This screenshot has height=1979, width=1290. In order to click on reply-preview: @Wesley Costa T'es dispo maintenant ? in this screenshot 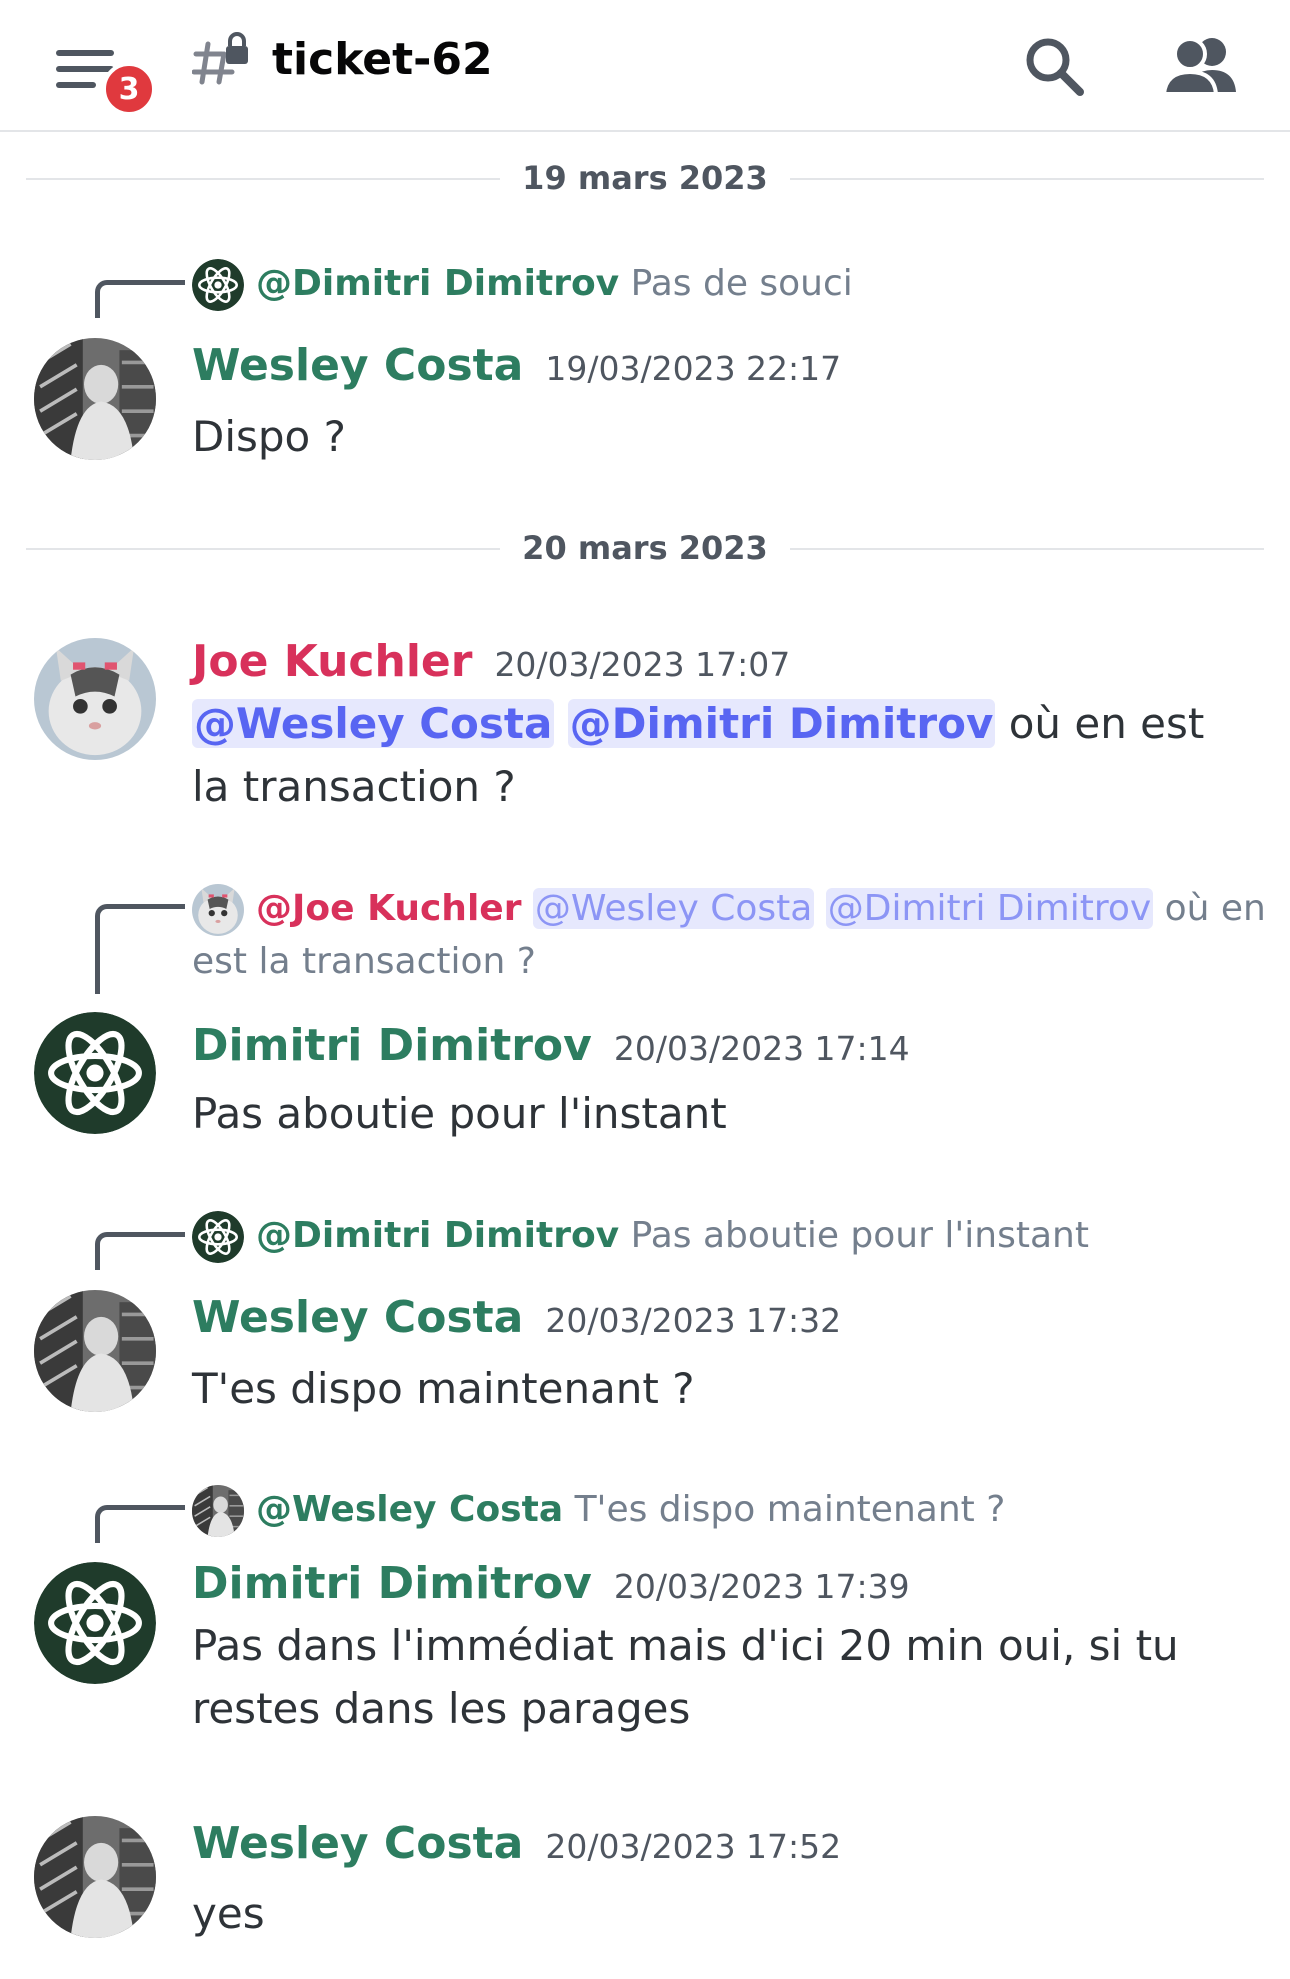, I will do `click(731, 1510)`.